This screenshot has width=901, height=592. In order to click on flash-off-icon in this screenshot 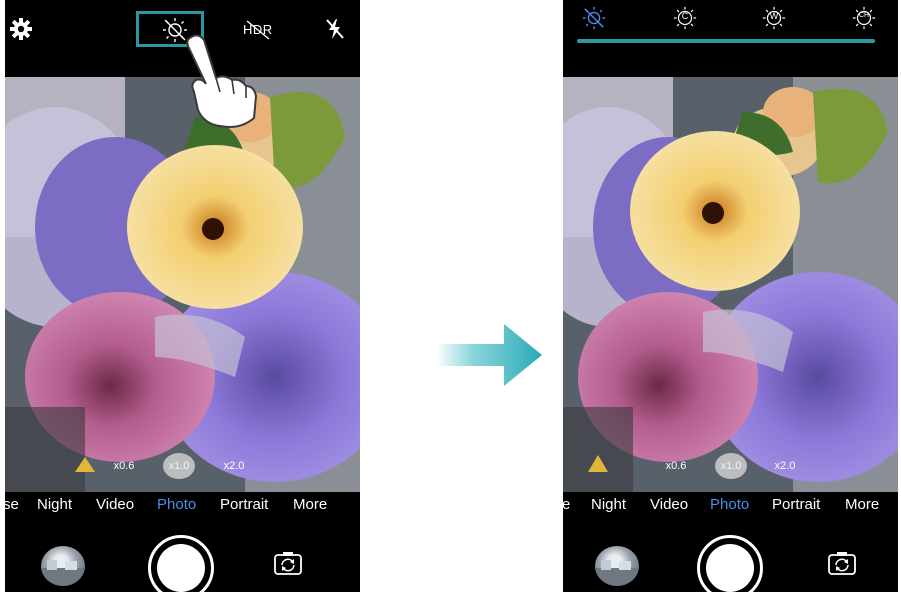, I will do `click(335, 29)`.